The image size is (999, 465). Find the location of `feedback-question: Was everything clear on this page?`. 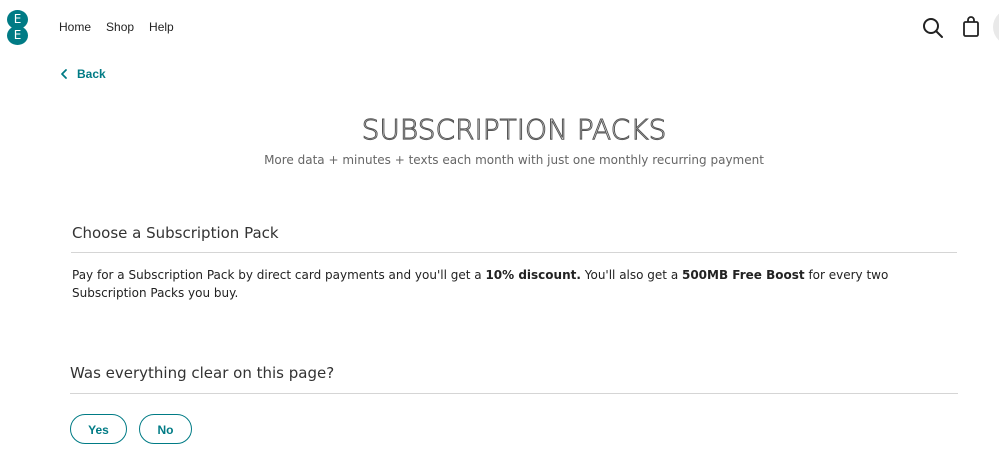

feedback-question: Was everything clear on this page? is located at coordinates (202, 373).